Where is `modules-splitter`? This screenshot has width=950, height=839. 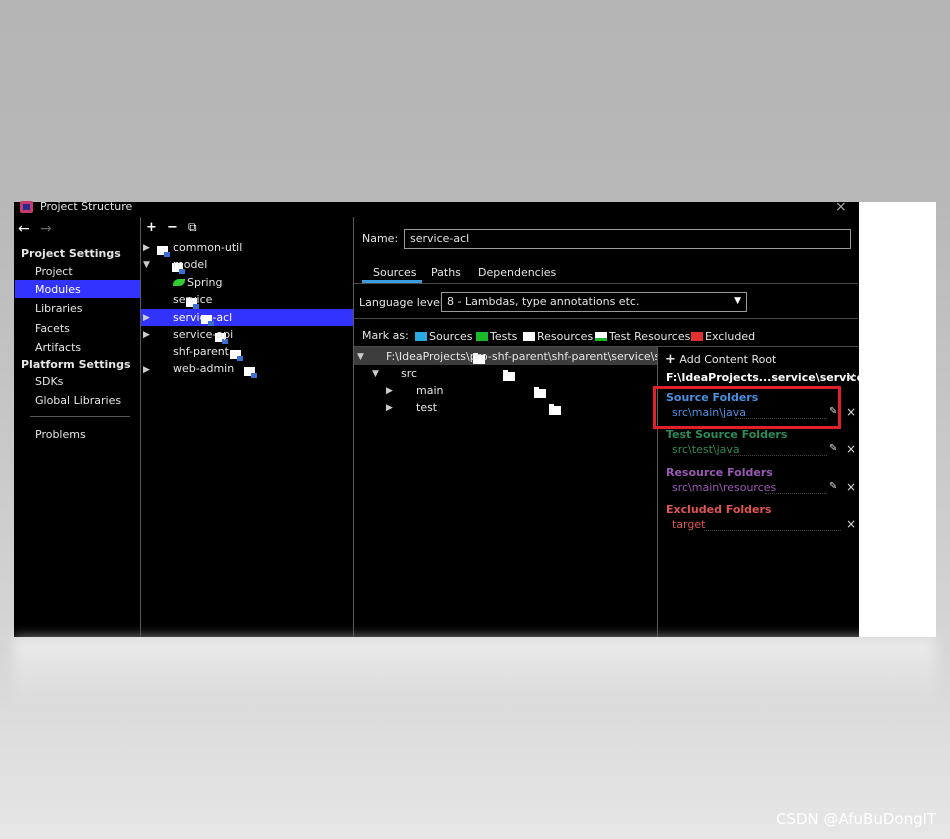
modules-splitter is located at coordinates (353, 427).